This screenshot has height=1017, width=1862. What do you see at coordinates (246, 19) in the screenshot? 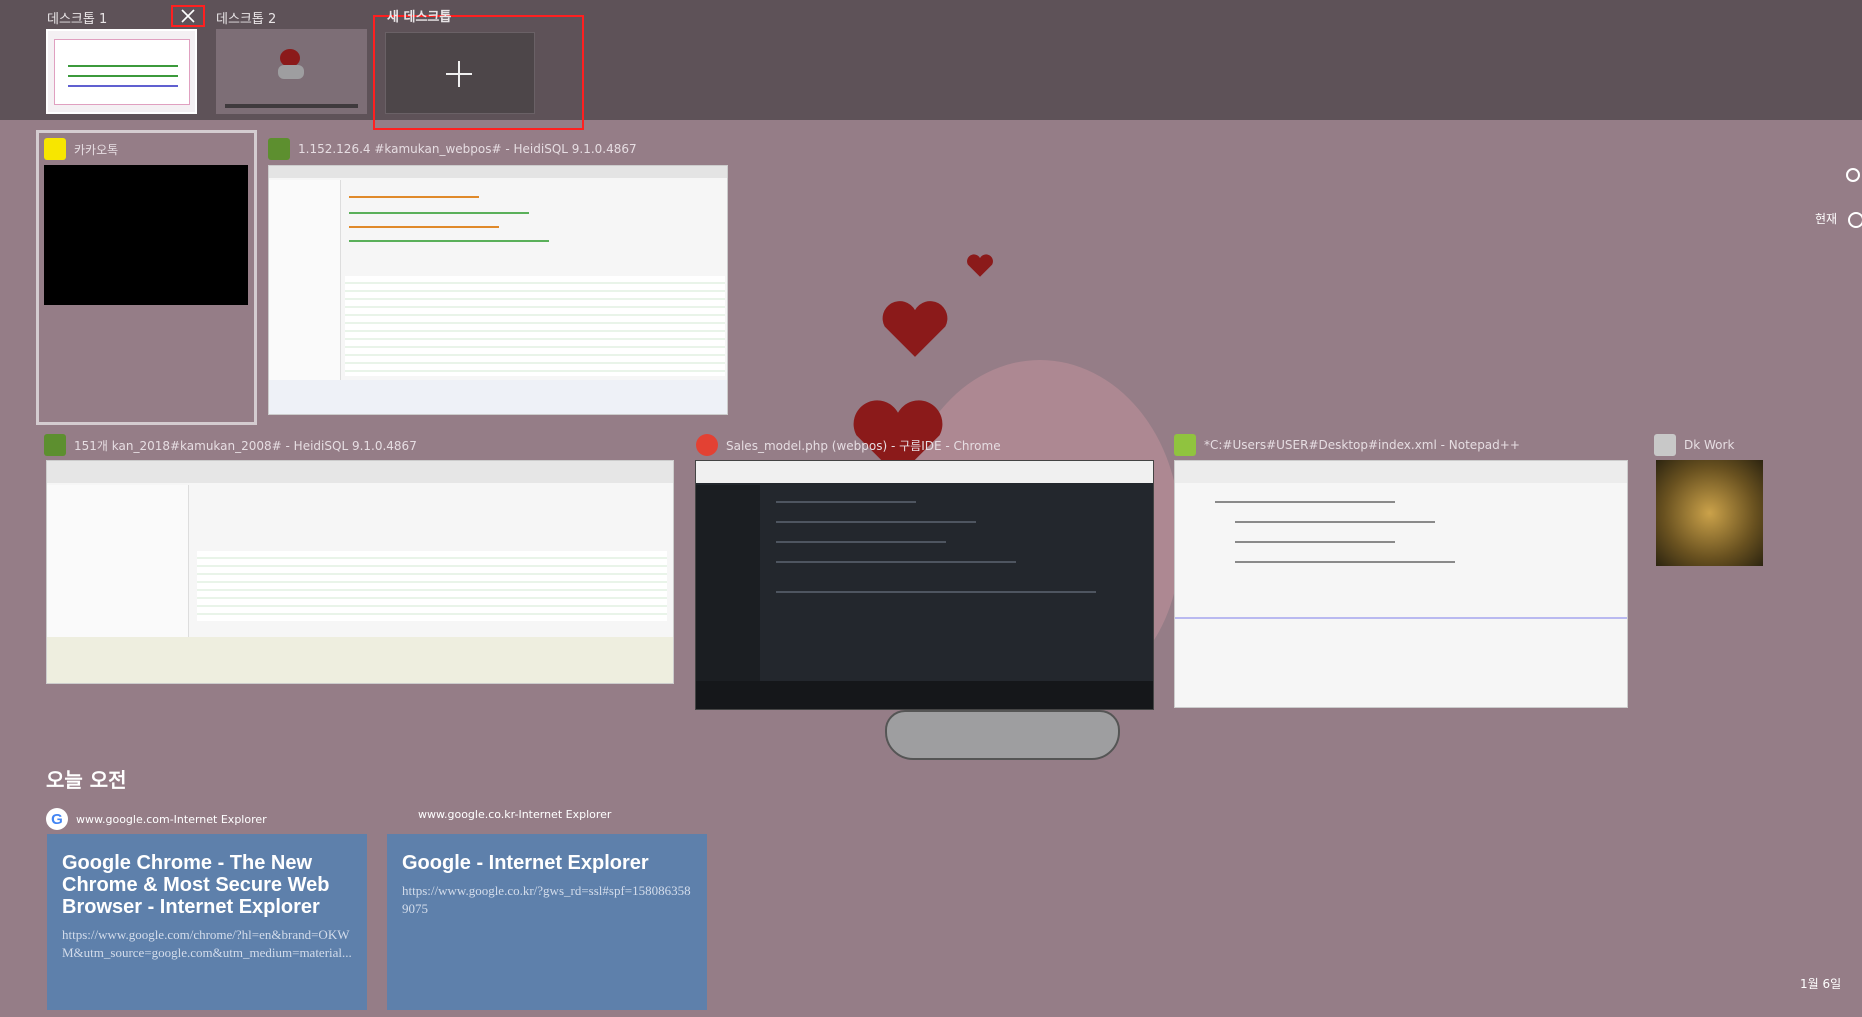
I see `desktop-label: 데스크톱 2` at bounding box center [246, 19].